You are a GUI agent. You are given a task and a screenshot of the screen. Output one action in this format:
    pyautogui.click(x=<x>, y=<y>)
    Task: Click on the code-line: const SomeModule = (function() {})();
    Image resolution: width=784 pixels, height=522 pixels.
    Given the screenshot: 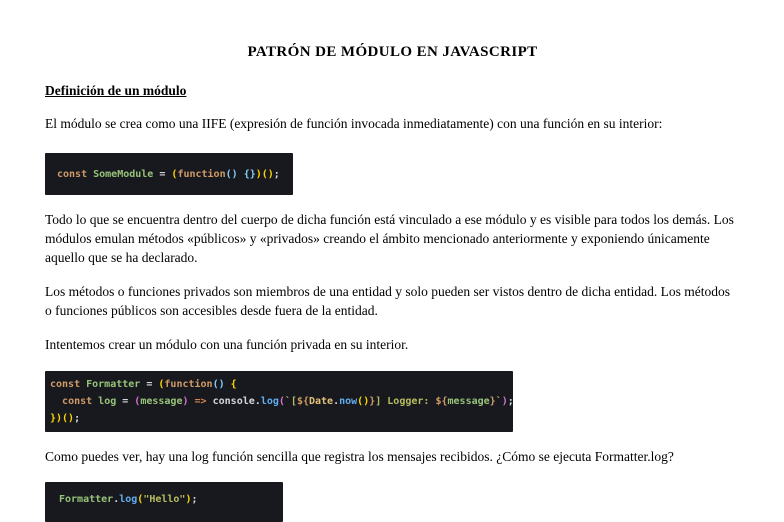 What is the action you would take?
    pyautogui.click(x=168, y=174)
    